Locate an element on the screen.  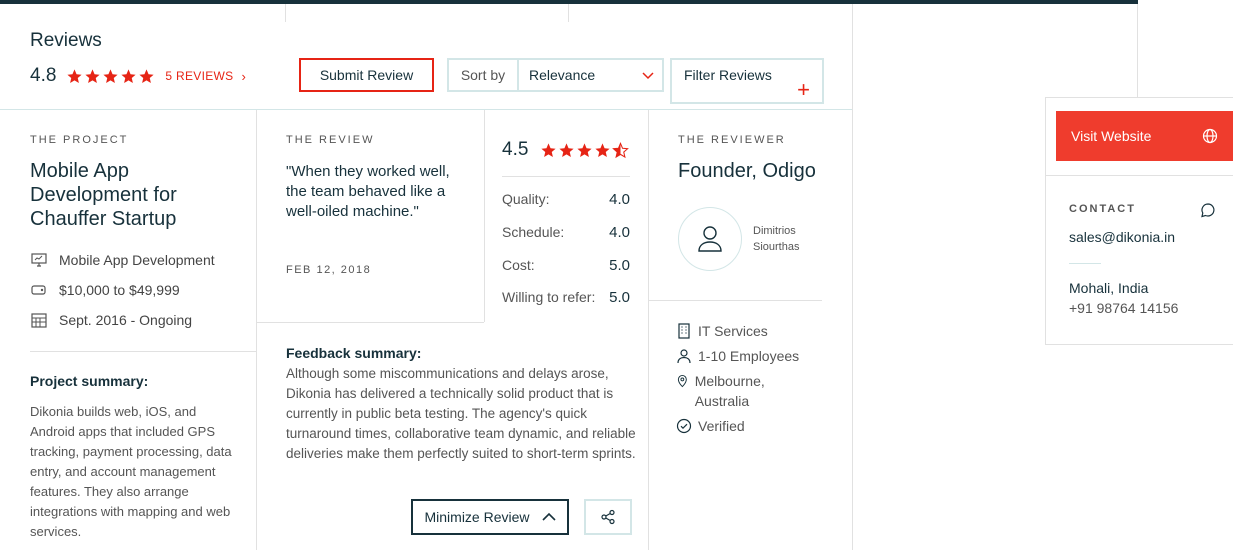
feedback-summary-title: Feedback summary: is located at coordinates (354, 353).